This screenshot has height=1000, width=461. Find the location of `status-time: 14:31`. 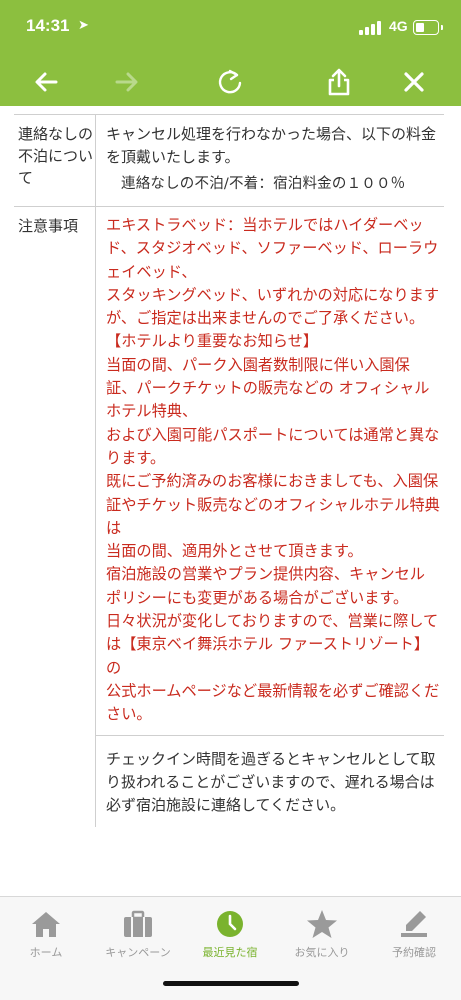

status-time: 14:31 is located at coordinates (48, 25).